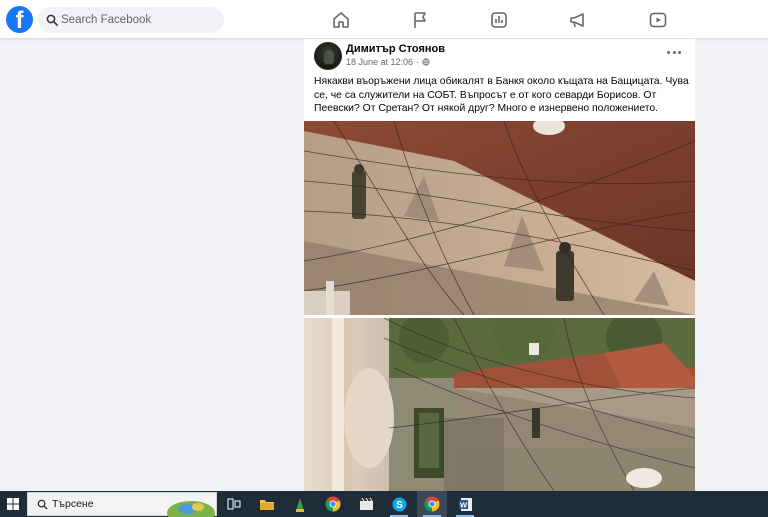 The height and width of the screenshot is (517, 768). I want to click on file-explorer-icon, so click(267, 504).